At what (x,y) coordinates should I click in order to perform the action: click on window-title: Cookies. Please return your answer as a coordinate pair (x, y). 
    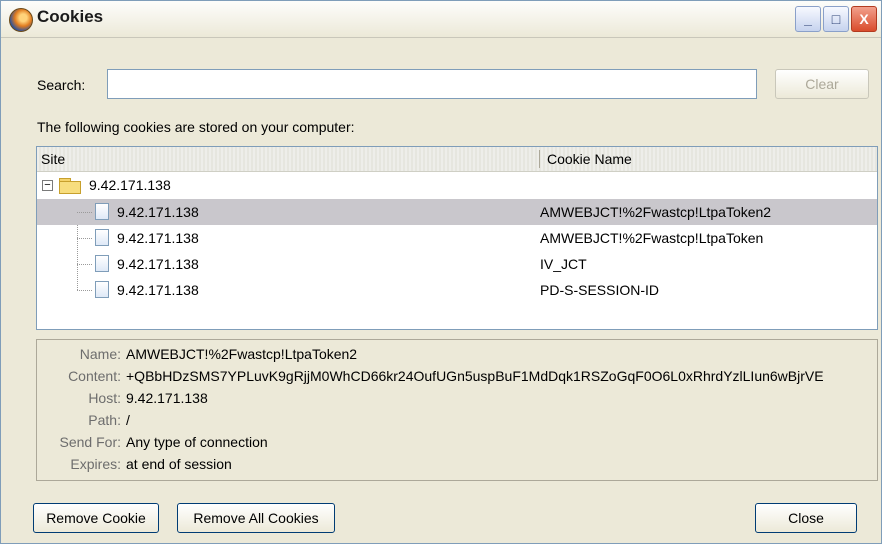
    Looking at the image, I should click on (70, 16).